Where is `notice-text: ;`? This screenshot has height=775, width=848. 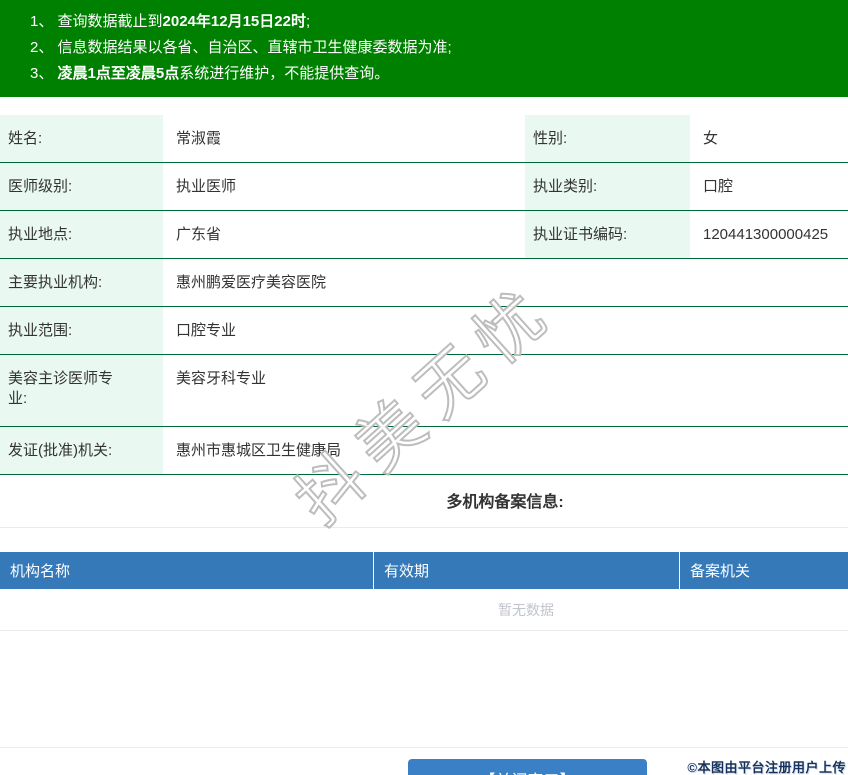
notice-text: ; is located at coordinates (308, 21).